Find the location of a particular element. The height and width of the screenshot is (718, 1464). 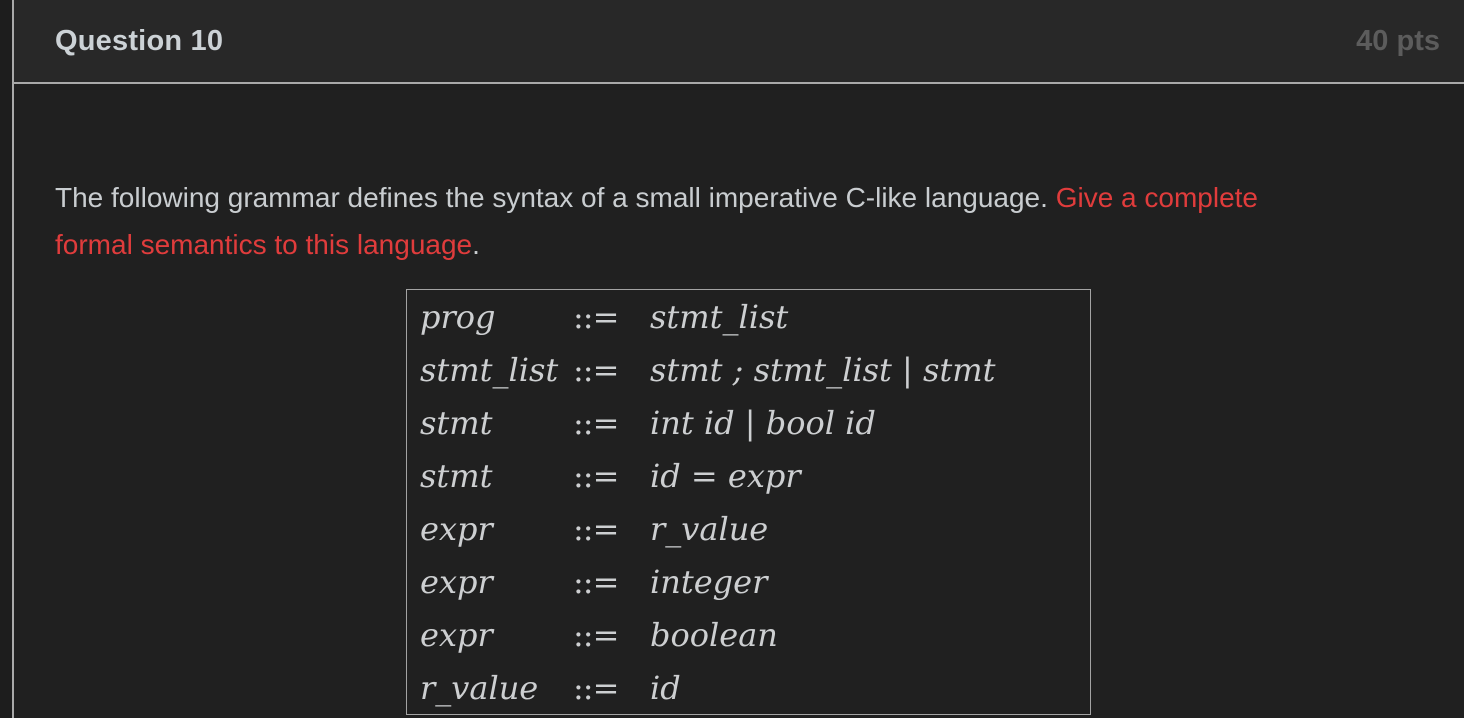

table-row: stmt ::= id = expr is located at coordinates (749, 475).